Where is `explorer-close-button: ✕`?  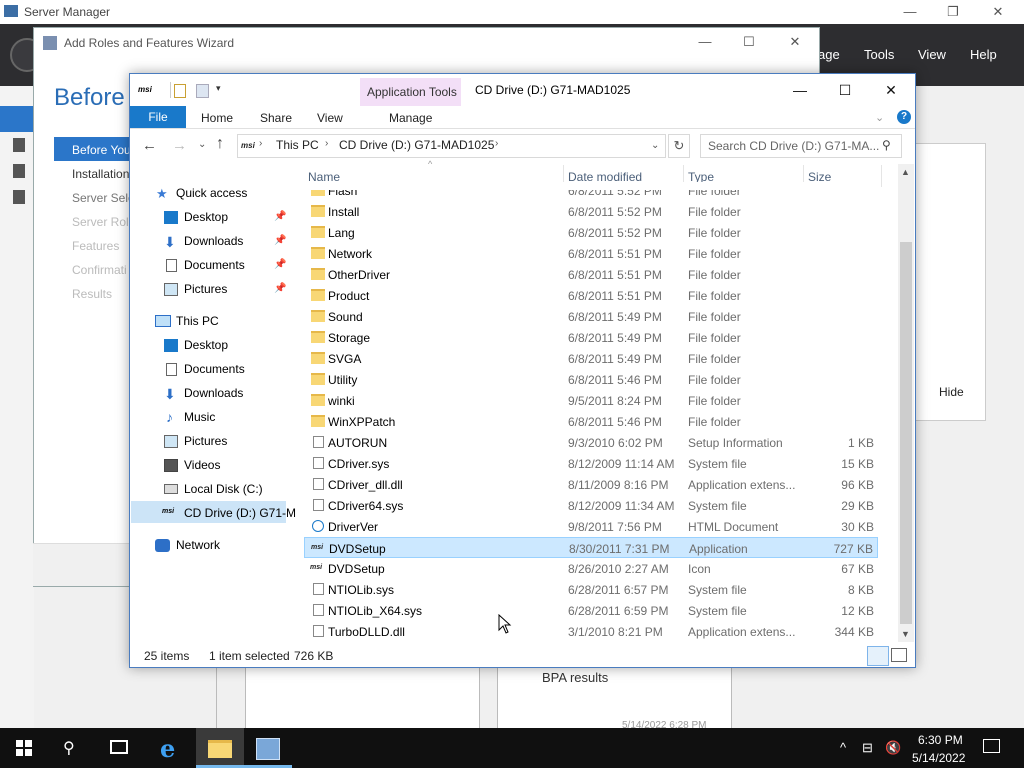
explorer-close-button: ✕ is located at coordinates (891, 90).